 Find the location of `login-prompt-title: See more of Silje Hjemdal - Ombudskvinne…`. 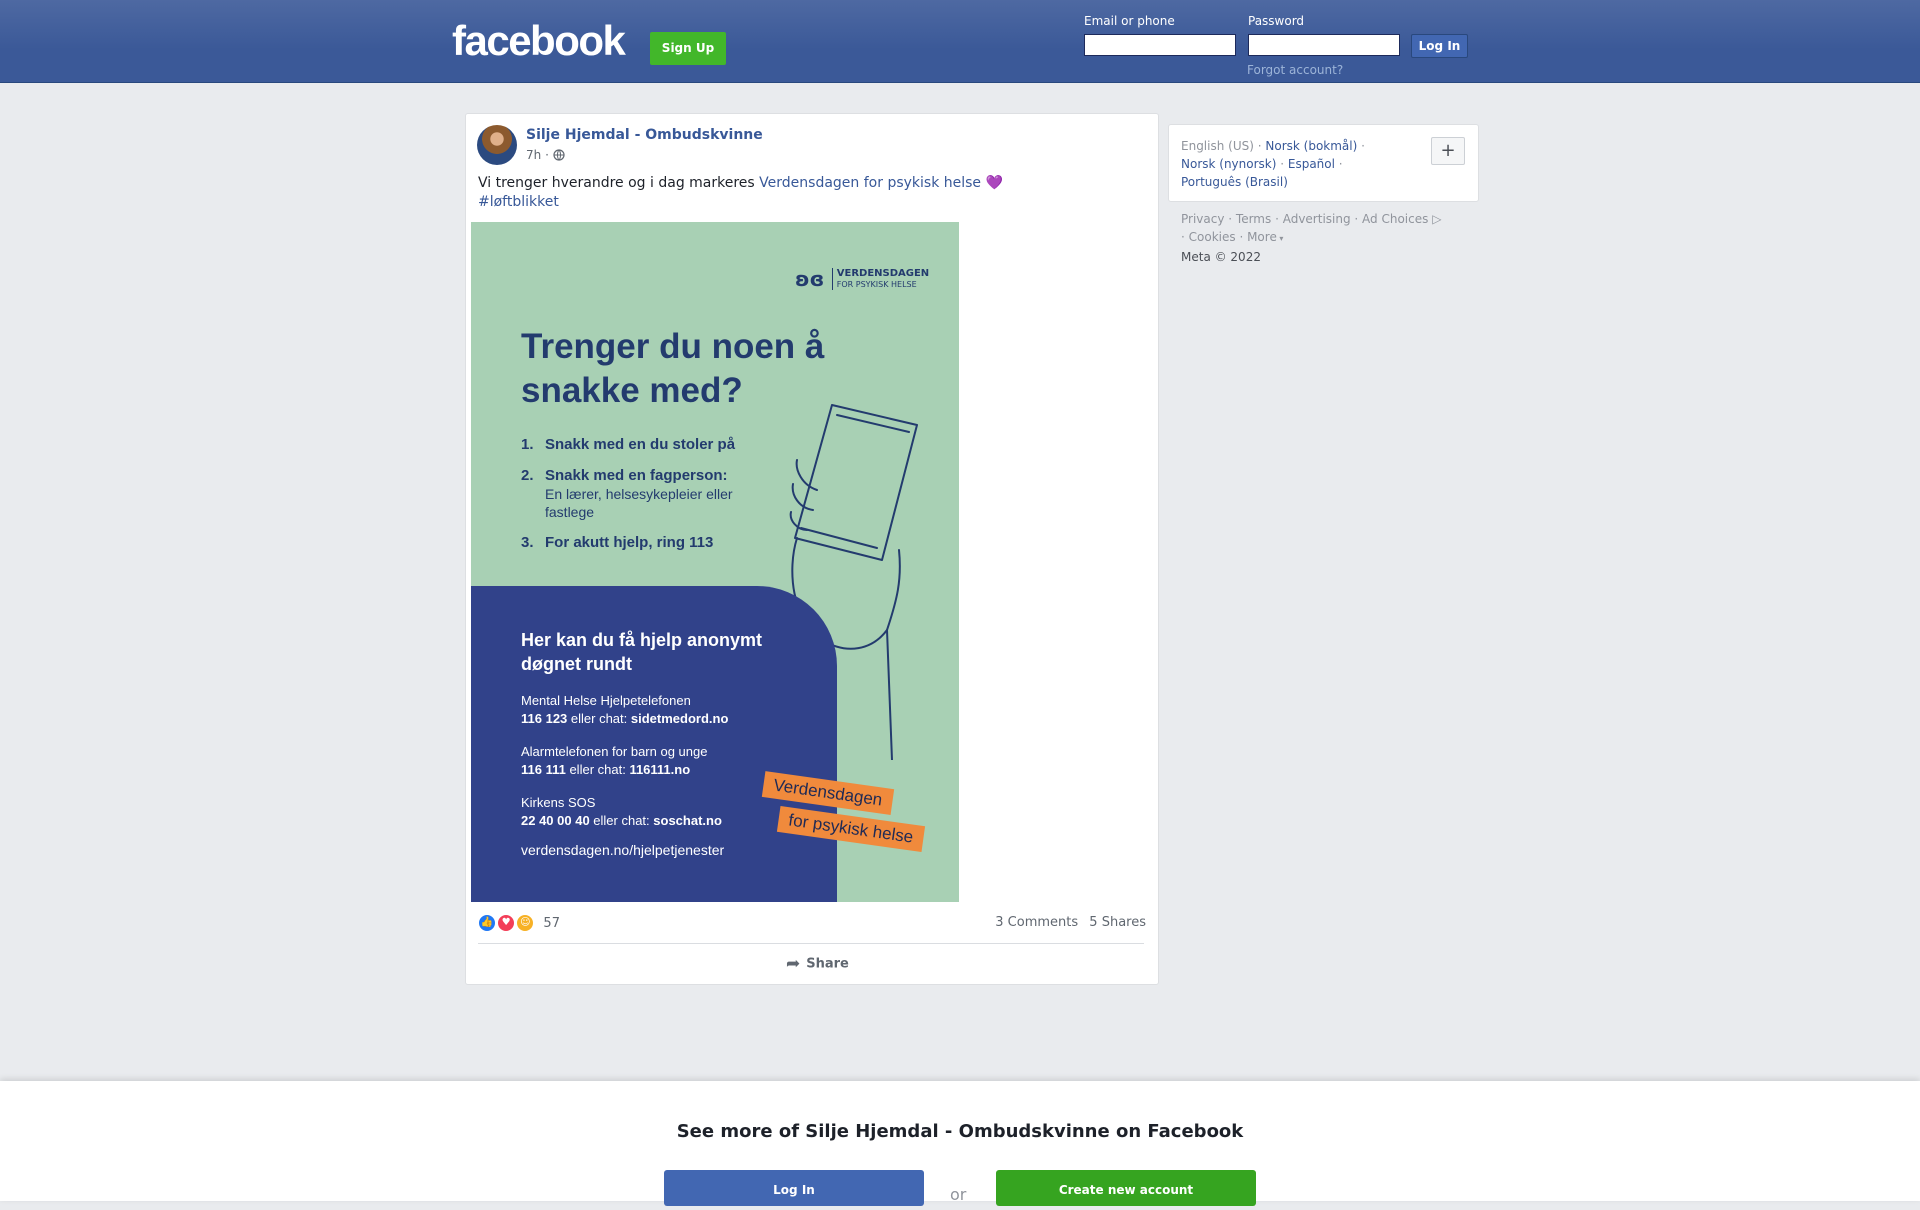

login-prompt-title: See more of Silje Hjemdal - Ombudskvinne… is located at coordinates (960, 1131).